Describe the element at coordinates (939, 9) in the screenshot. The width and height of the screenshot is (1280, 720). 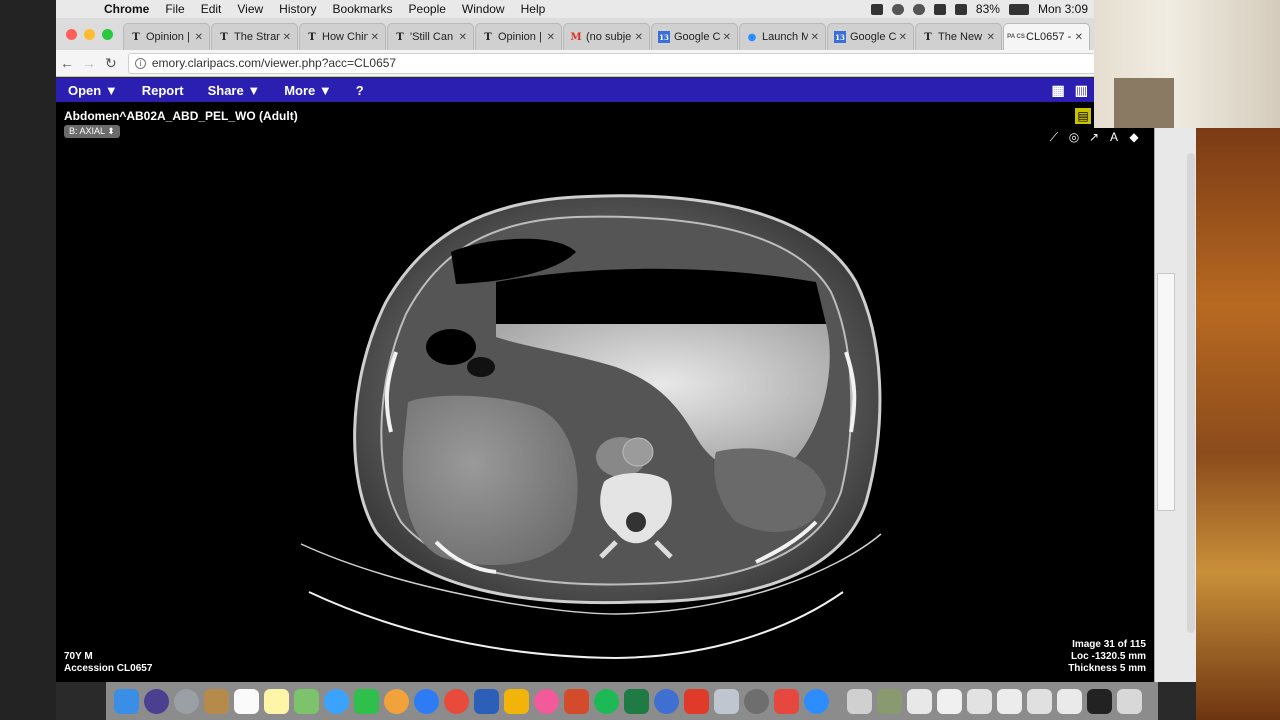
I see `wifi-icon` at that location.